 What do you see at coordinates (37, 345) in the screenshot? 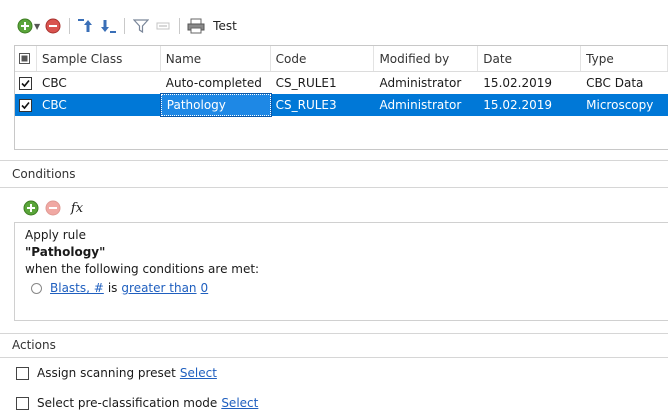
I see `actions-title: Actions` at bounding box center [37, 345].